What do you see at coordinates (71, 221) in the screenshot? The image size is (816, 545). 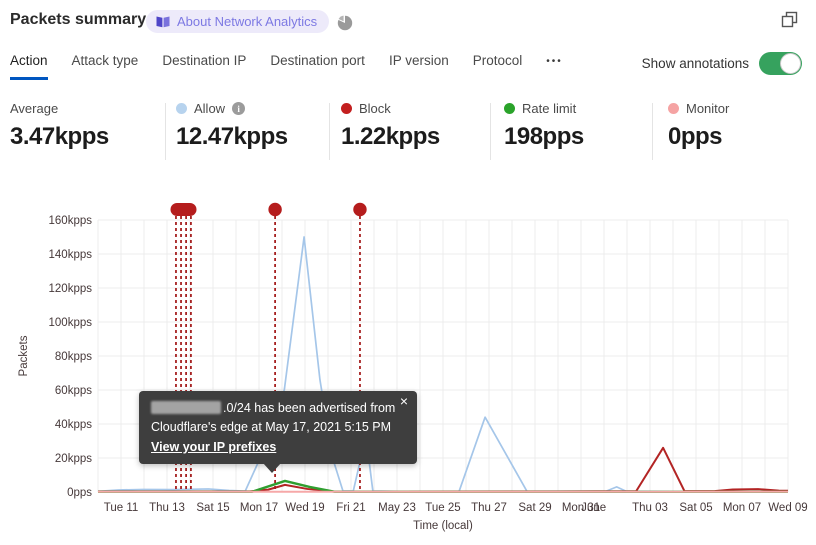 I see `y-tick-label: 160kpps` at bounding box center [71, 221].